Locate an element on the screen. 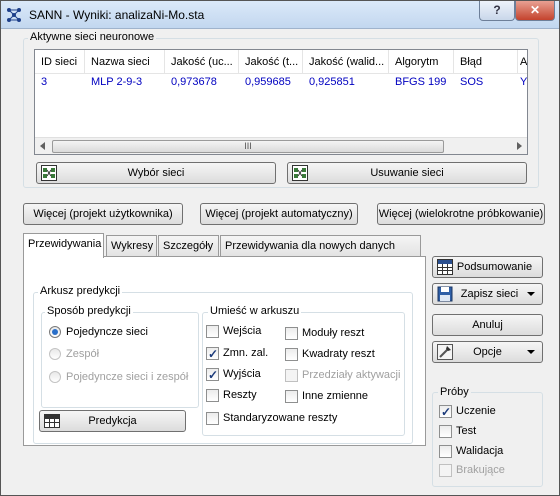 The width and height of the screenshot is (560, 496). sann-app-icon is located at coordinates (14, 15).